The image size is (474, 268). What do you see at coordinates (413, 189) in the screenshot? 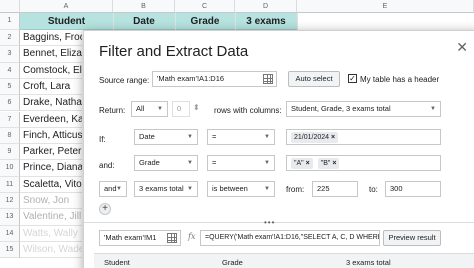
I see `to-input: 300` at bounding box center [413, 189].